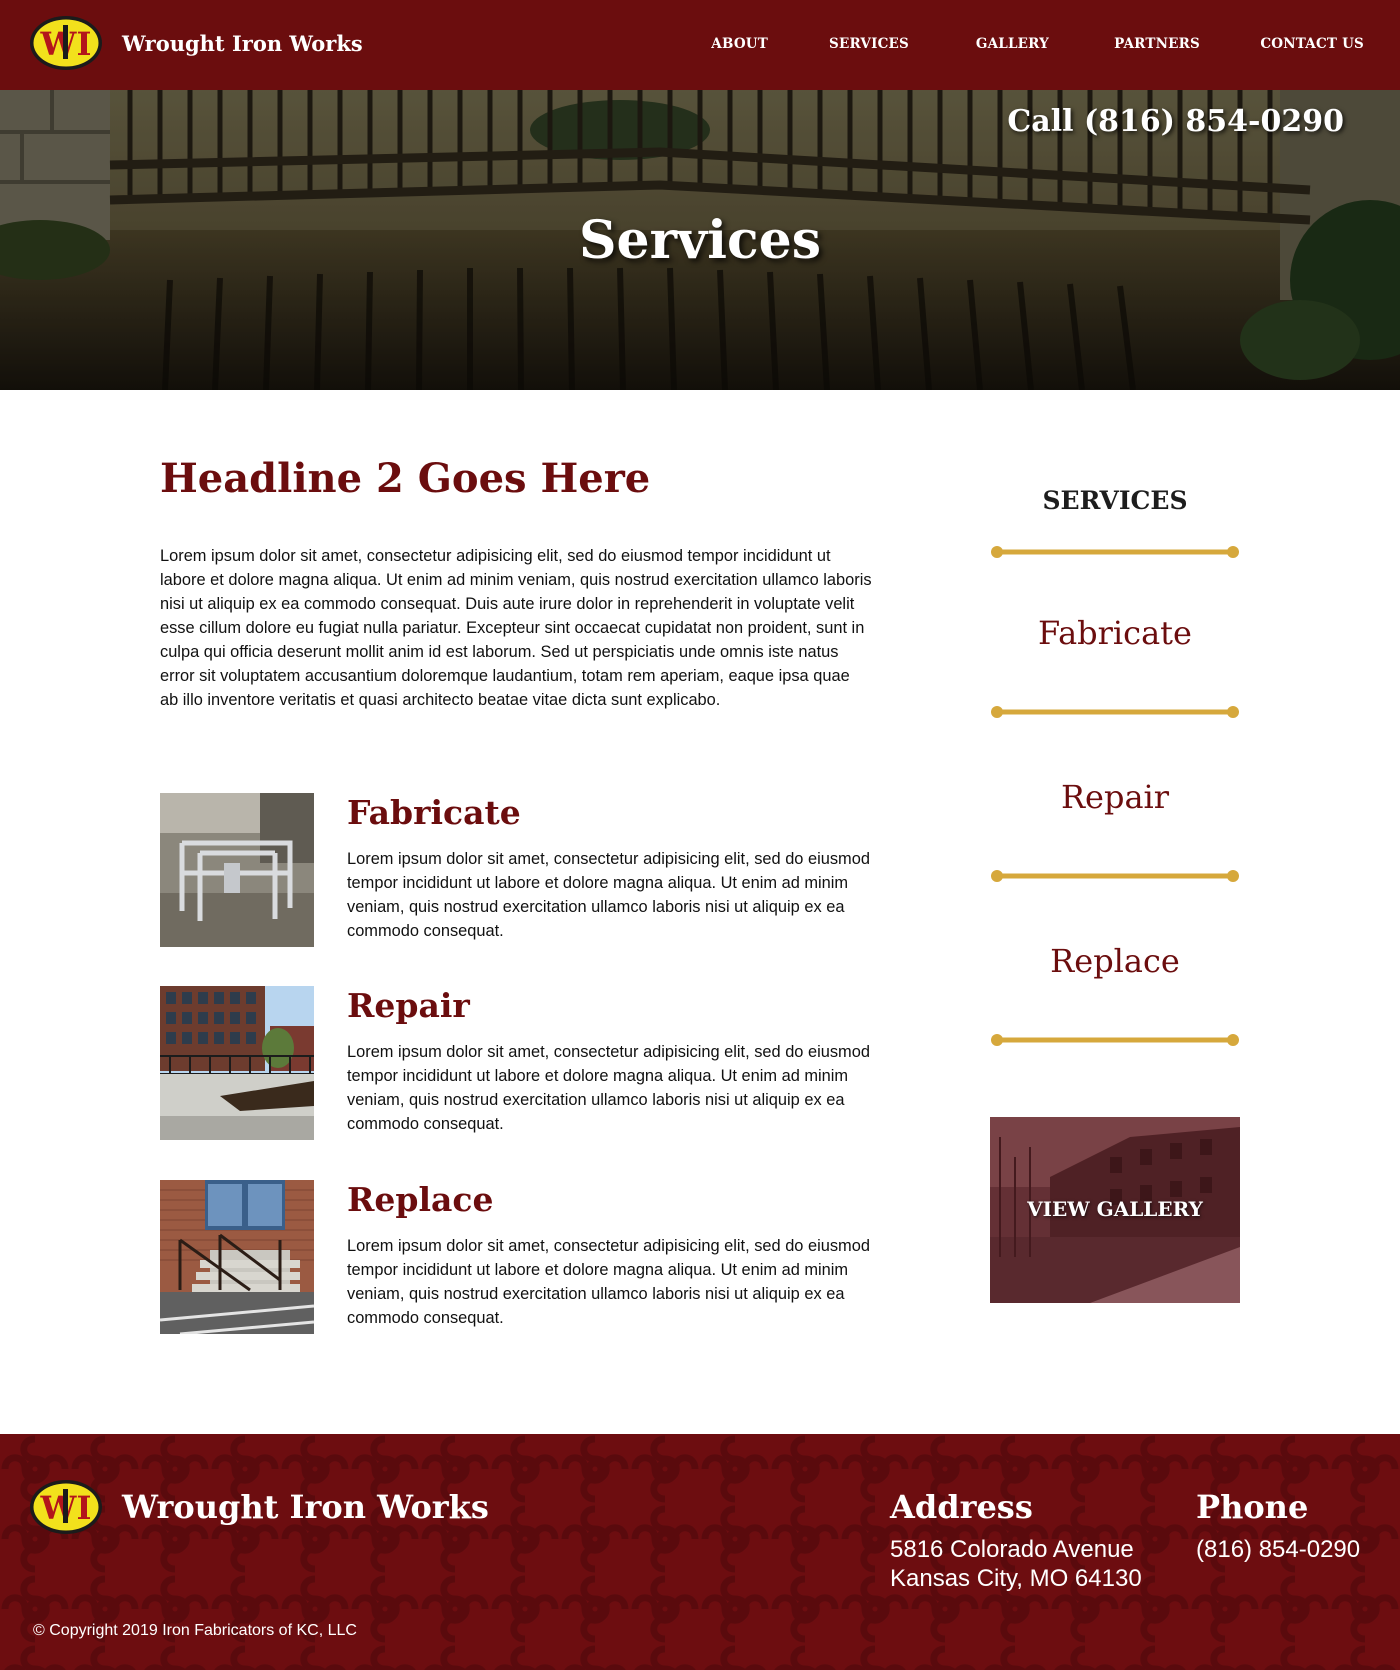  Describe the element at coordinates (1115, 797) in the screenshot. I see `sidebar-link-repair: Repair` at that location.